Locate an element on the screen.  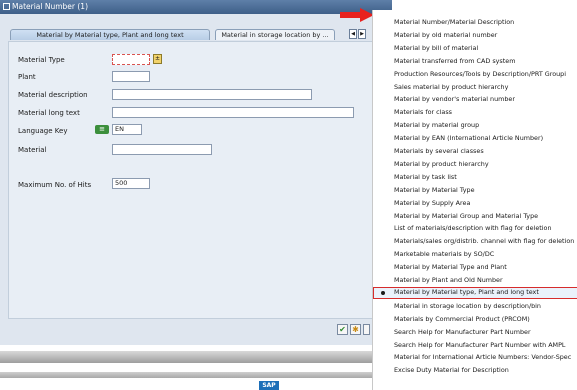
material-description-label: Material description is located at coordinates (53, 95).